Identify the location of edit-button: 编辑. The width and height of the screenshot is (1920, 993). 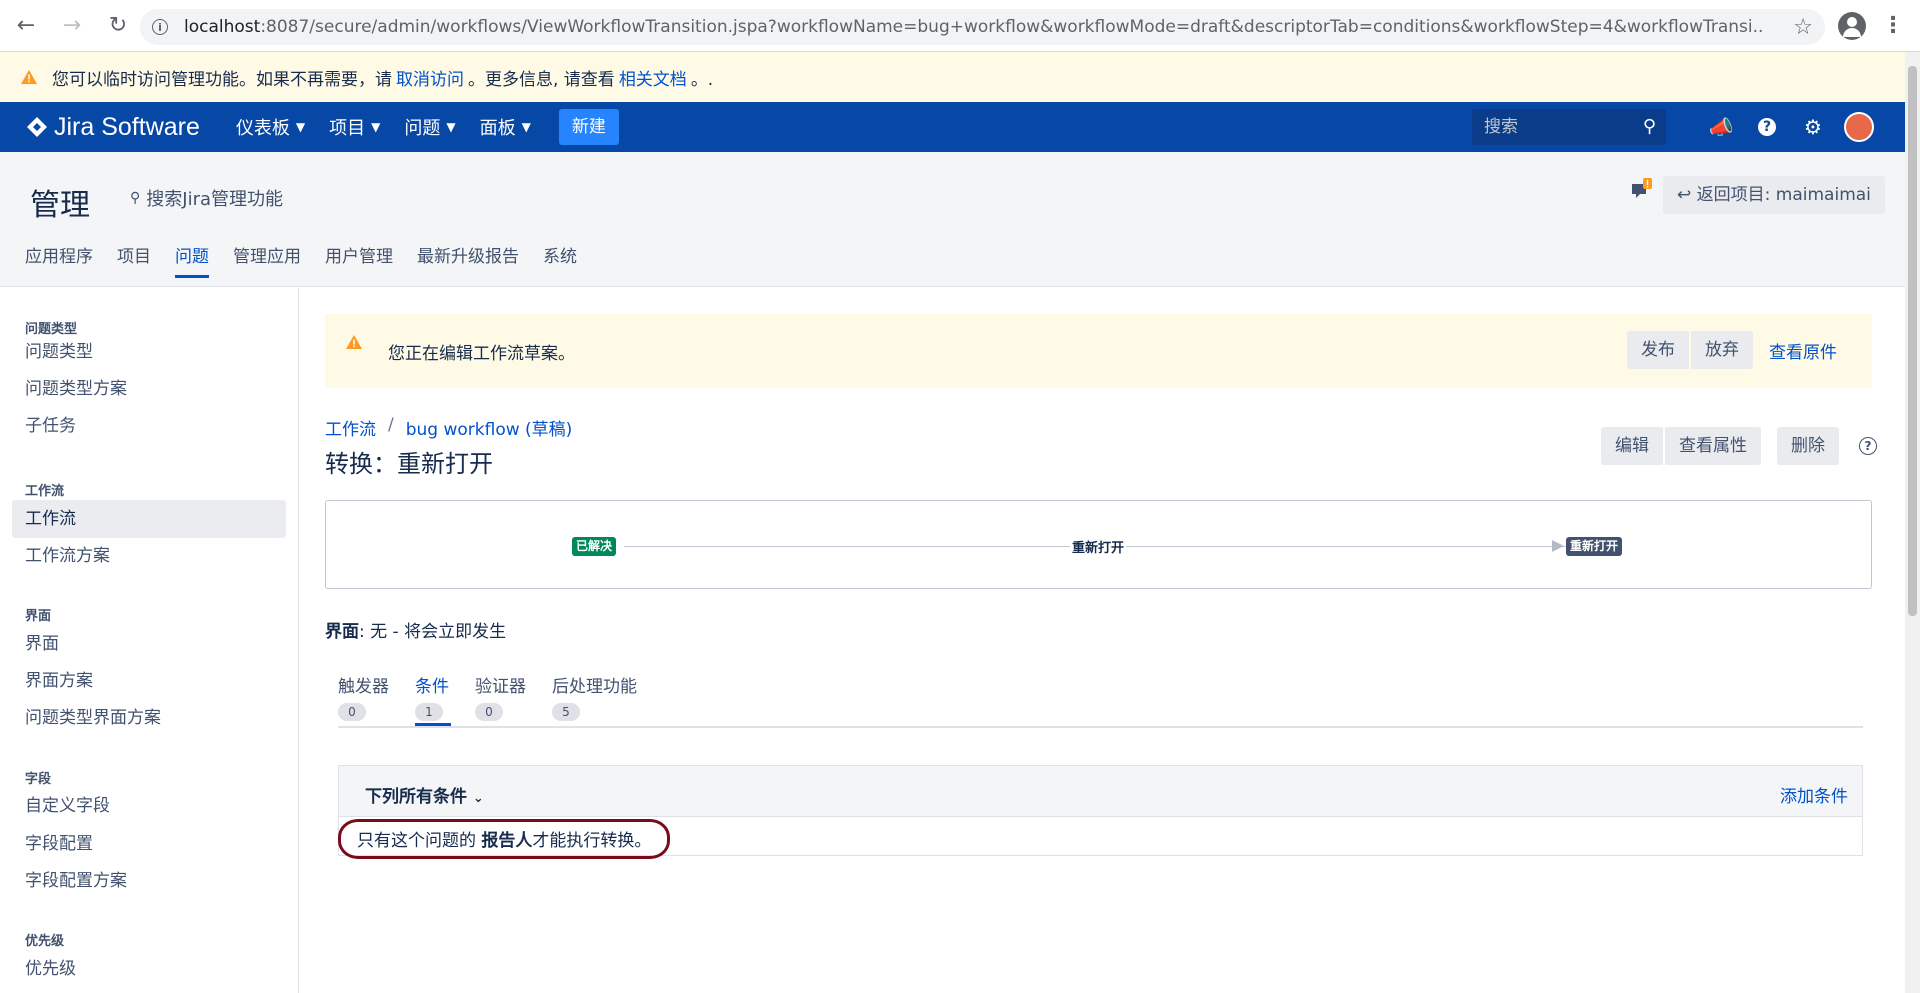
(1632, 446).